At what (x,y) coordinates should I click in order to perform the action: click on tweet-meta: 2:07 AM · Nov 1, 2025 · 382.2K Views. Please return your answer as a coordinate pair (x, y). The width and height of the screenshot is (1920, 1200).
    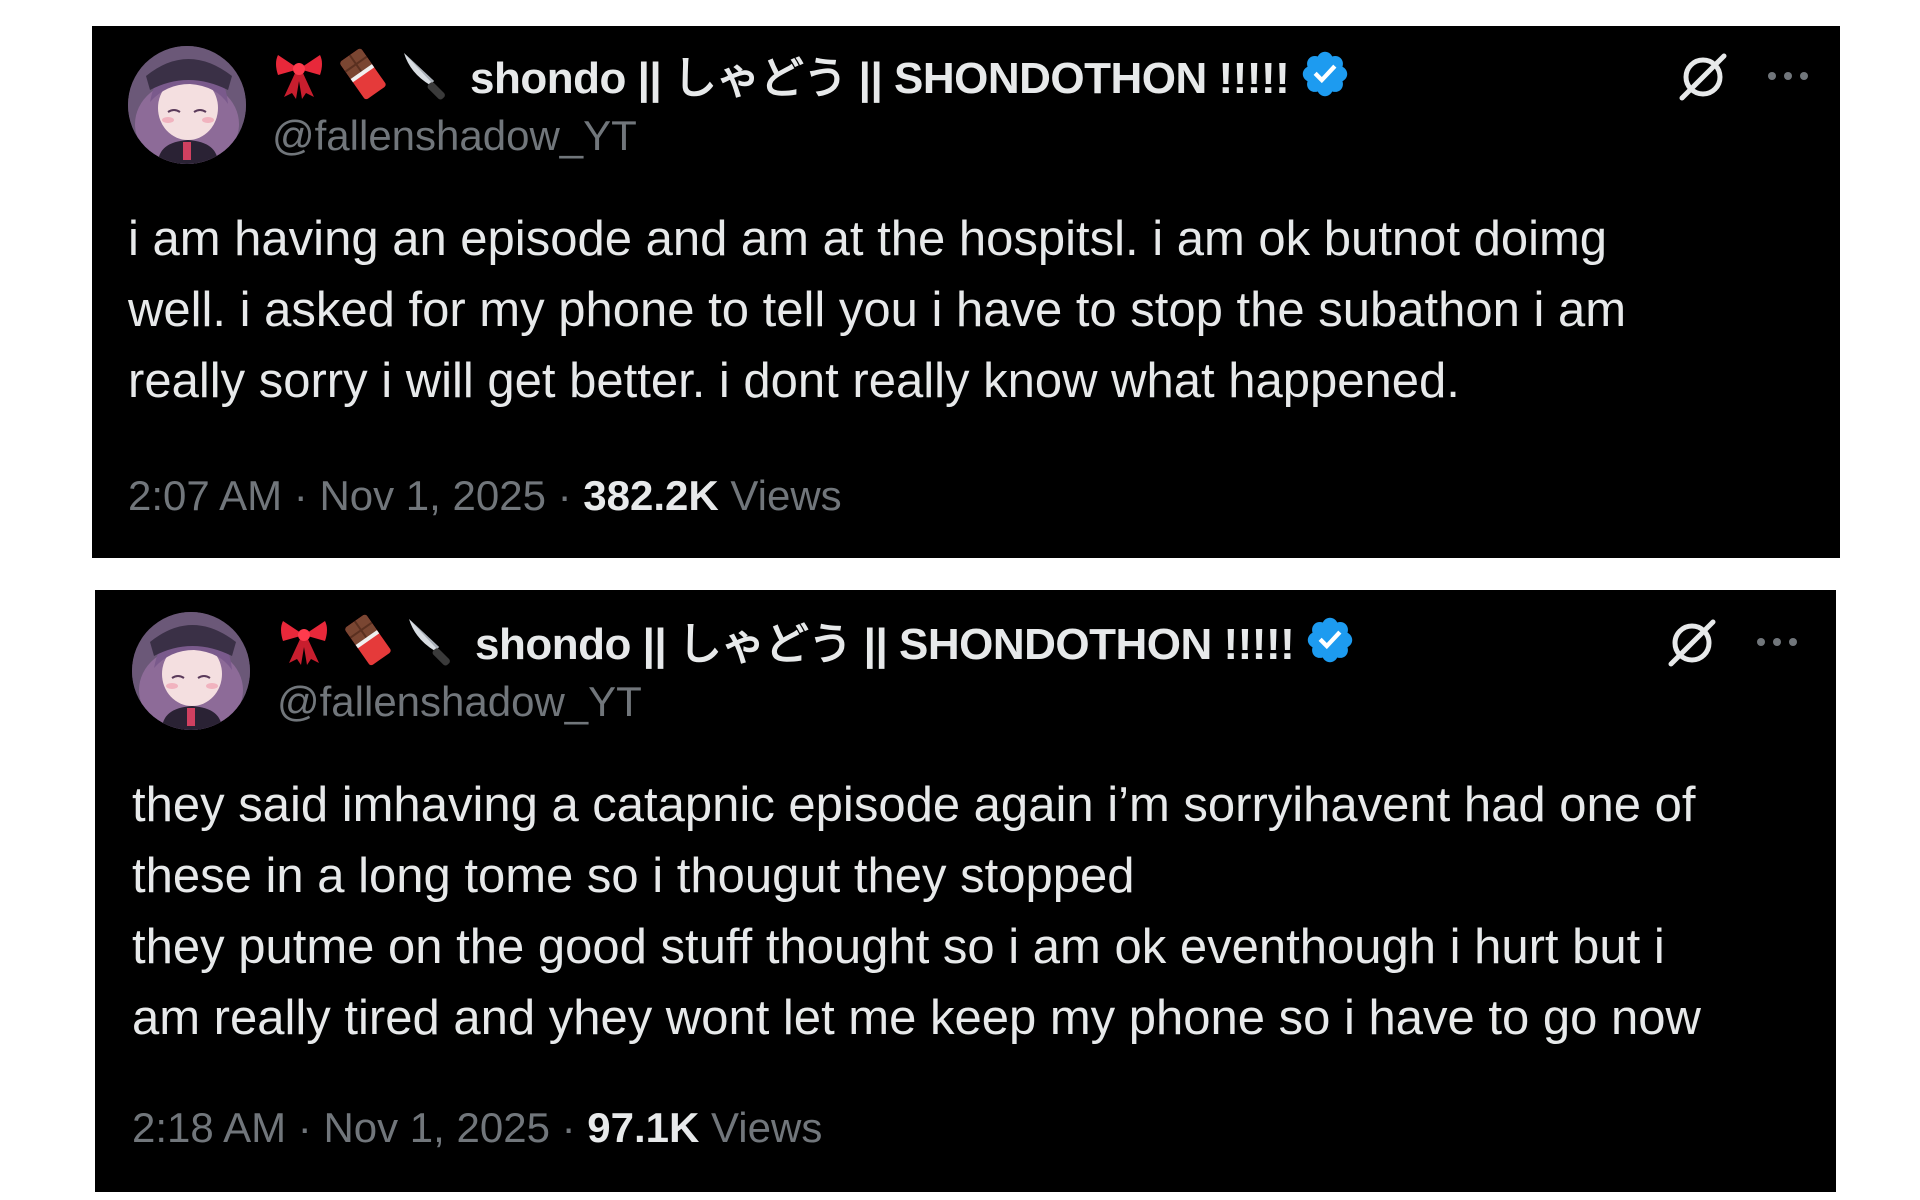
    Looking at the image, I should click on (485, 496).